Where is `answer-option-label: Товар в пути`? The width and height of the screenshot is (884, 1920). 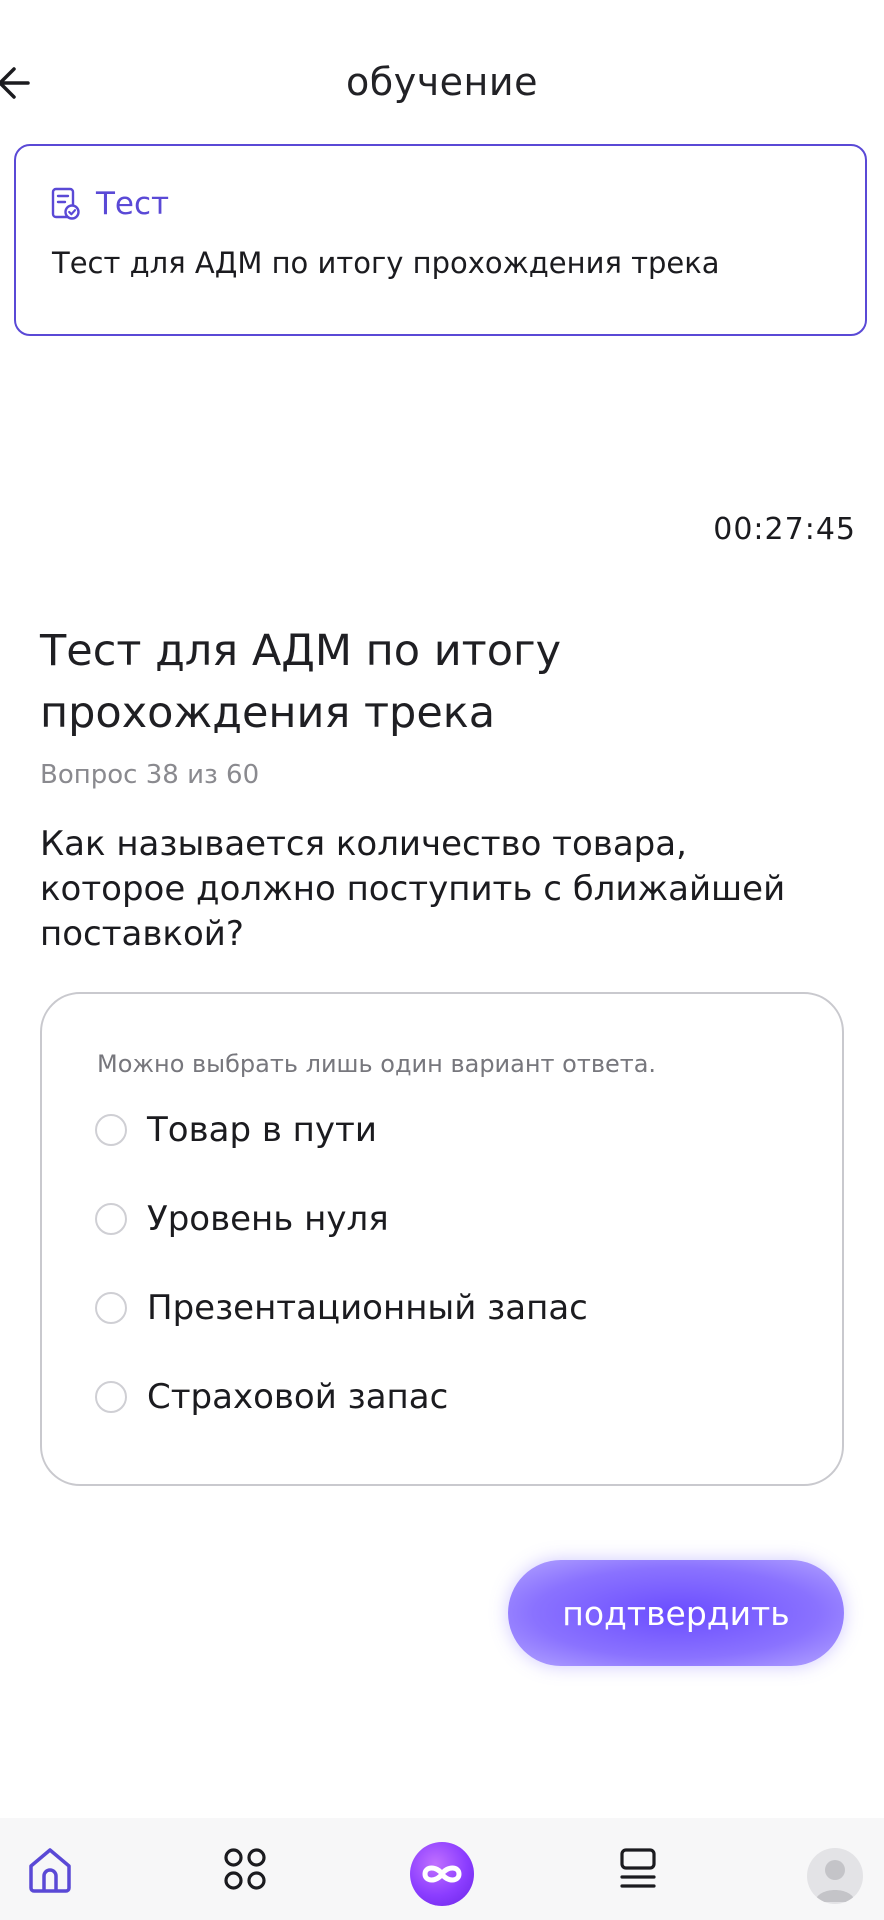 answer-option-label: Товар в пути is located at coordinates (262, 1130).